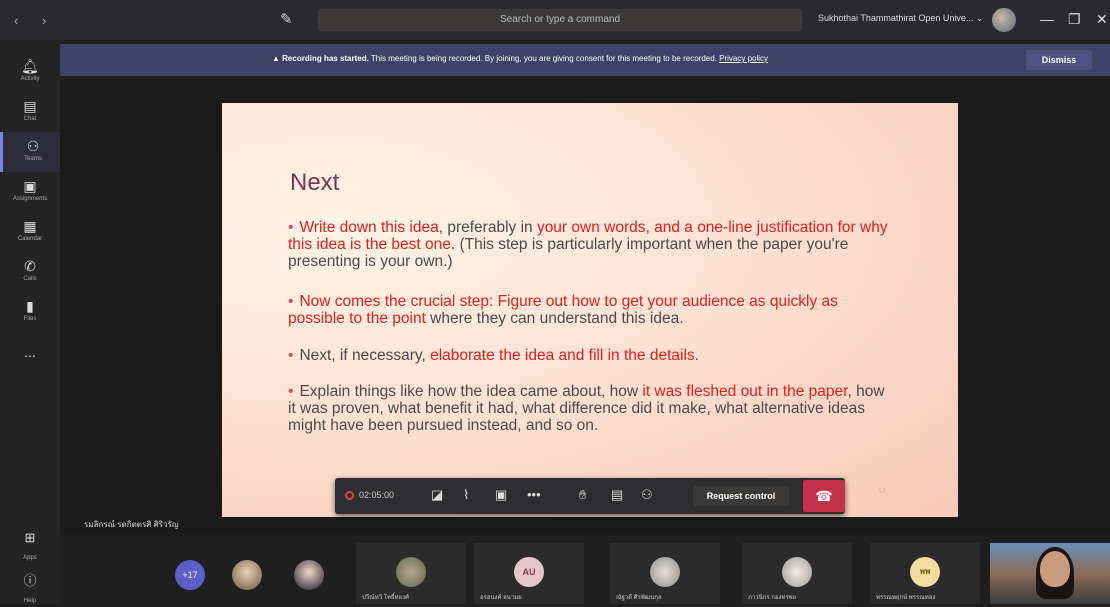 The height and width of the screenshot is (607, 1110). I want to click on rail-label: Activity, so click(30, 79).